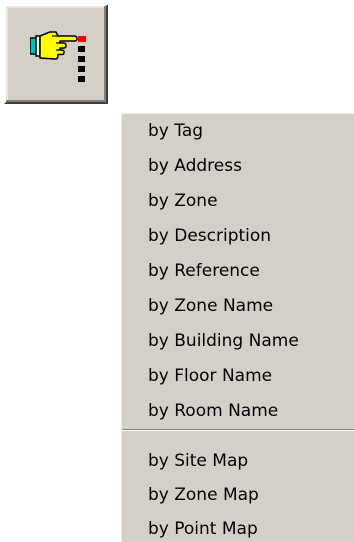 The width and height of the screenshot is (354, 542). I want to click on menu-item-by-description: by Description, so click(237, 236).